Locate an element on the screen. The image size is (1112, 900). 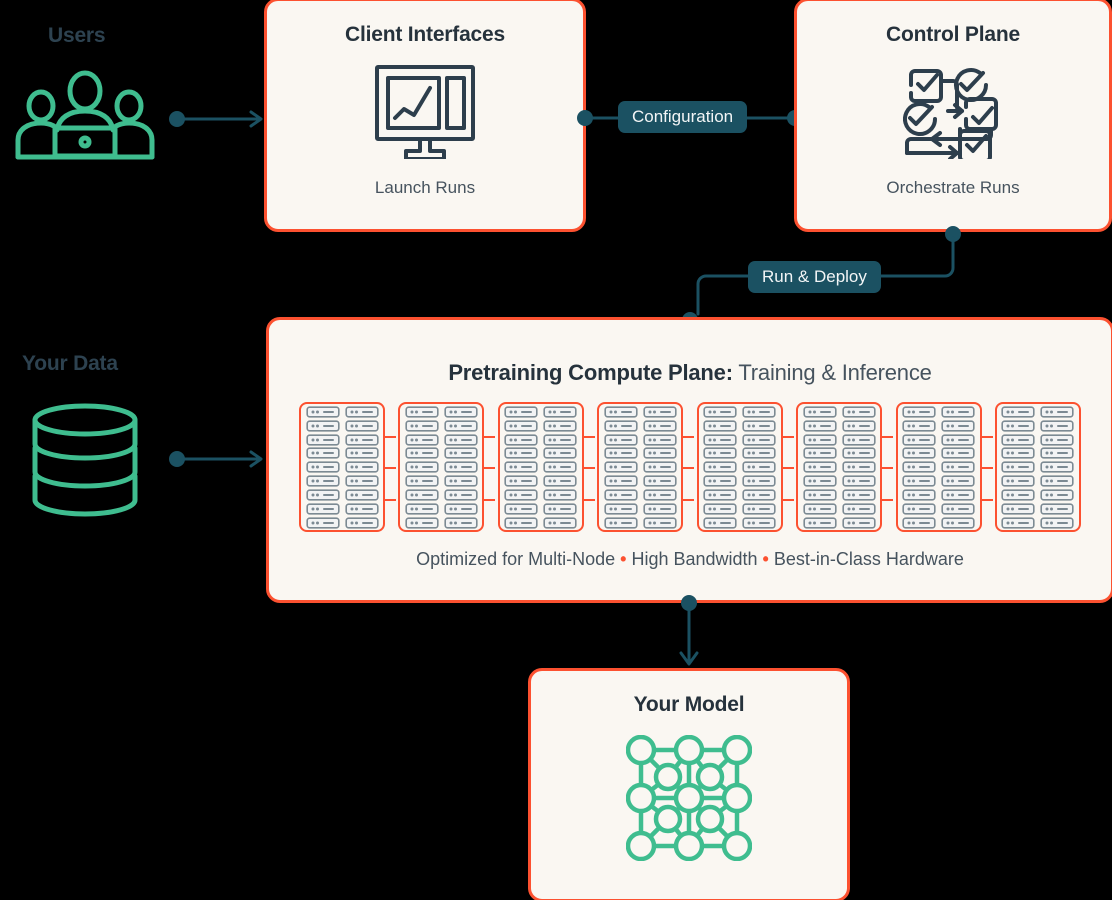
client-interfaces-title: Client Interfaces is located at coordinates (425, 34).